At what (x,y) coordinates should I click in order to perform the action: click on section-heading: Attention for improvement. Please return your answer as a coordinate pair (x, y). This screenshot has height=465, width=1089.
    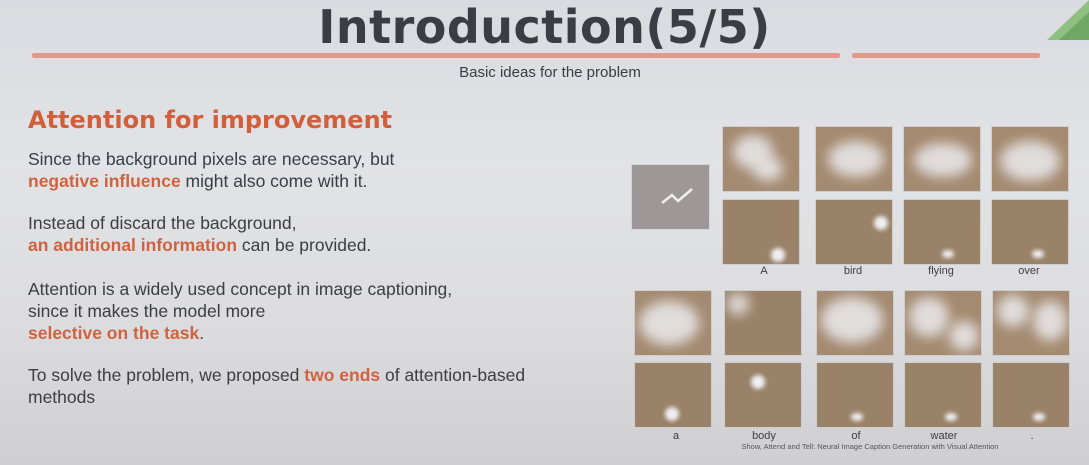
    Looking at the image, I should click on (210, 120).